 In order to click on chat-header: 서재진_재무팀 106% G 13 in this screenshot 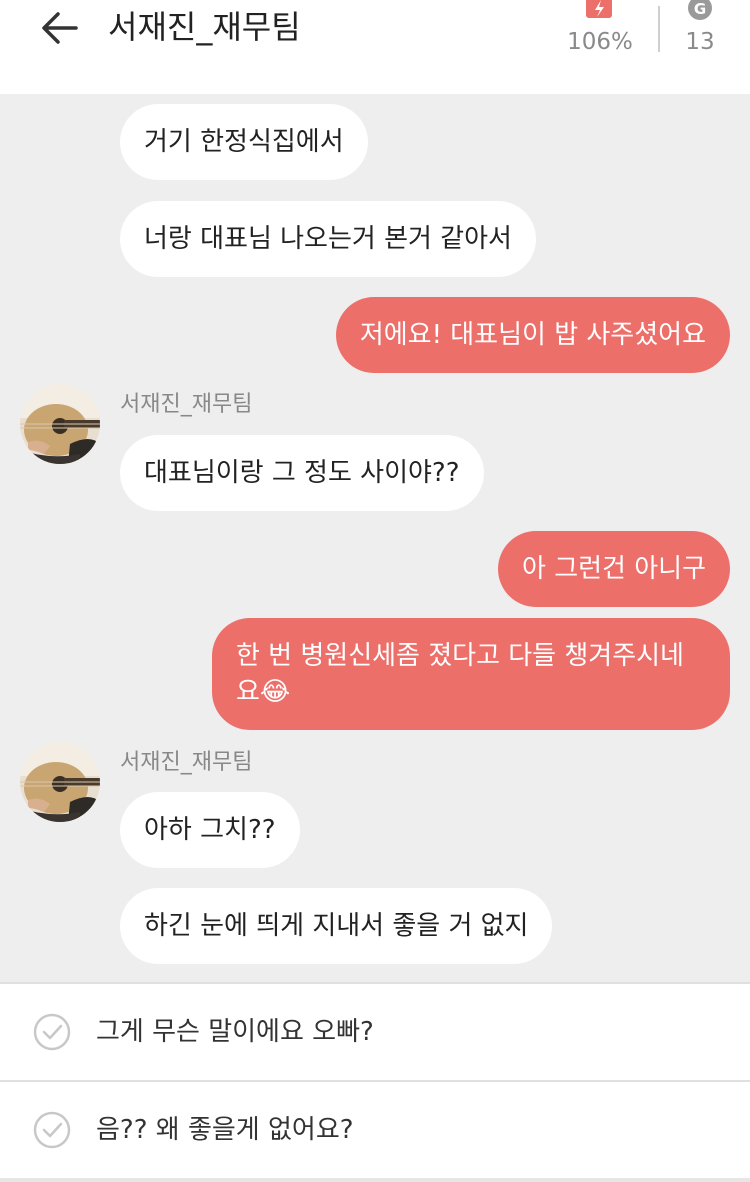, I will do `click(375, 47)`.